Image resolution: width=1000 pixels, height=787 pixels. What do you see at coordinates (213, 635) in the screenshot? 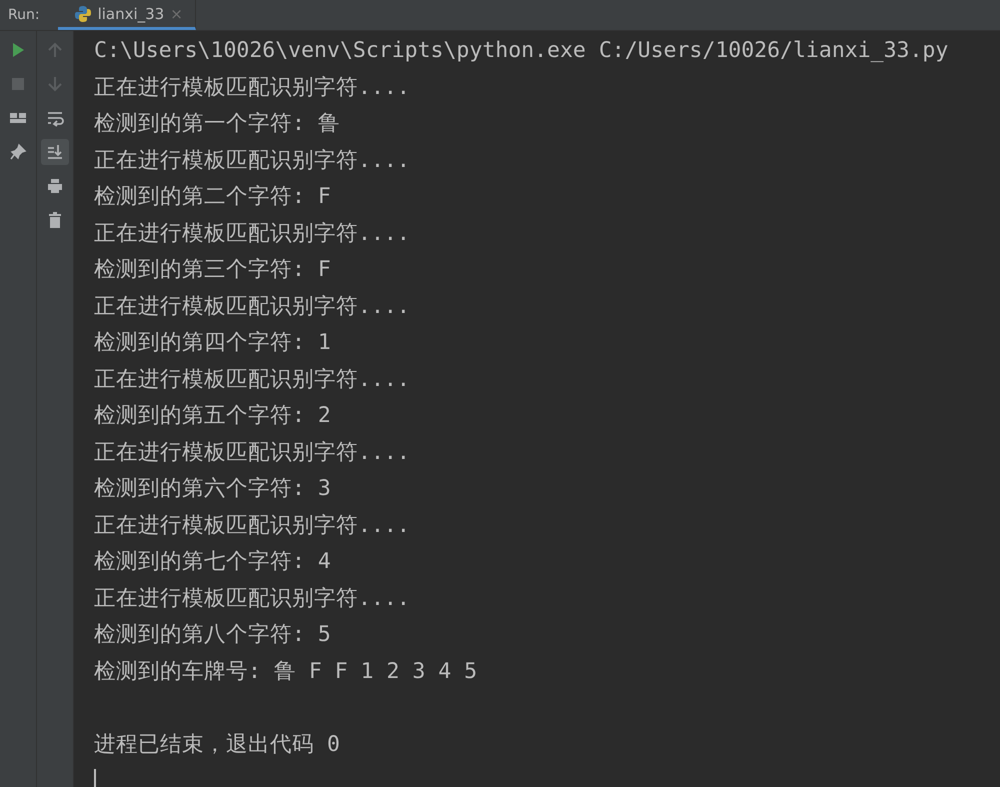
I see `output-line: 检测到的第八个字符: 5` at bounding box center [213, 635].